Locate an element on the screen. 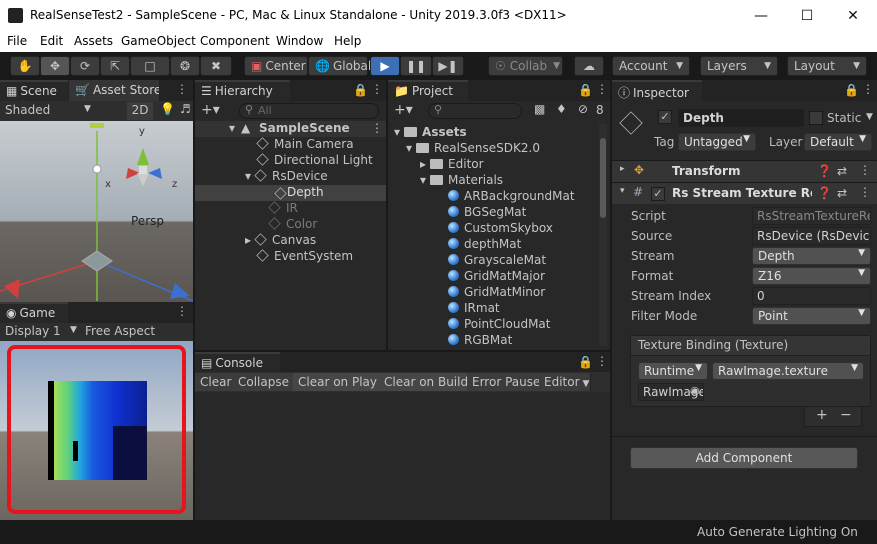 Image resolution: width=877 pixels, height=544 pixels. add-component-button: Add Component is located at coordinates (744, 458).